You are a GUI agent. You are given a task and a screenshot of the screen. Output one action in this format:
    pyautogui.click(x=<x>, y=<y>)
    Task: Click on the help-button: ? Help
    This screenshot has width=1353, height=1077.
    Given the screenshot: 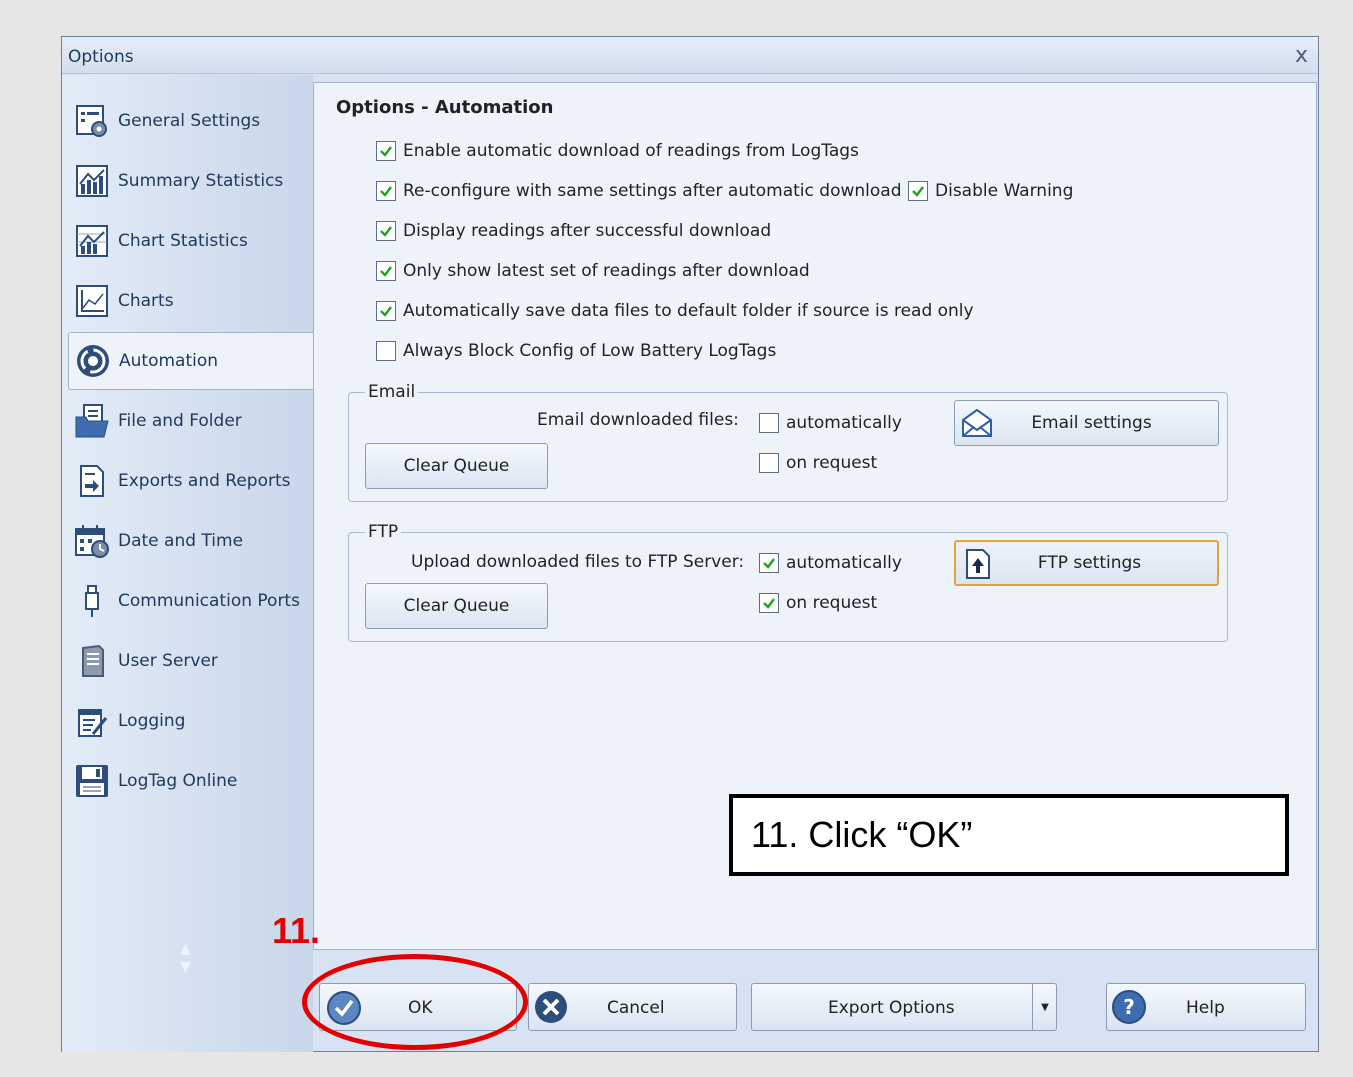 What is the action you would take?
    pyautogui.click(x=1206, y=1007)
    